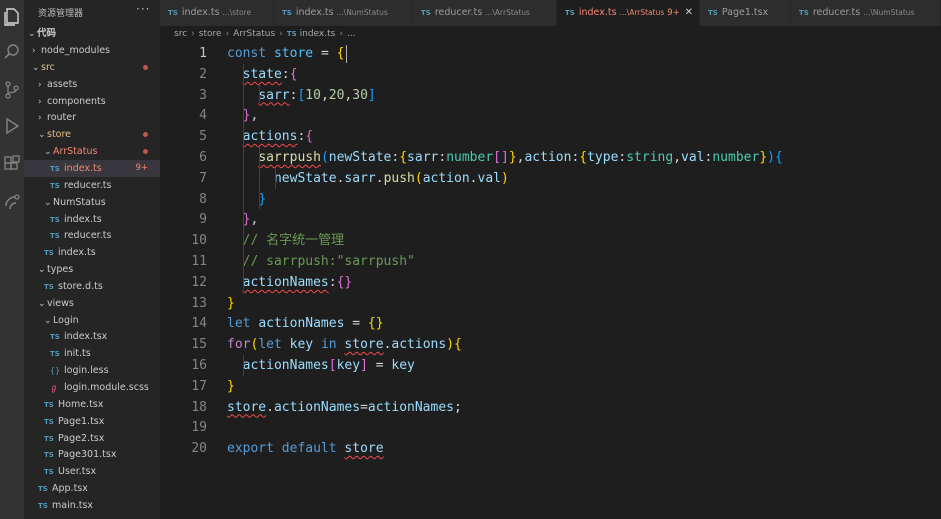 This screenshot has width=941, height=519. Describe the element at coordinates (92, 202) in the screenshot. I see `folder-row: ⌄NumStatus` at that location.